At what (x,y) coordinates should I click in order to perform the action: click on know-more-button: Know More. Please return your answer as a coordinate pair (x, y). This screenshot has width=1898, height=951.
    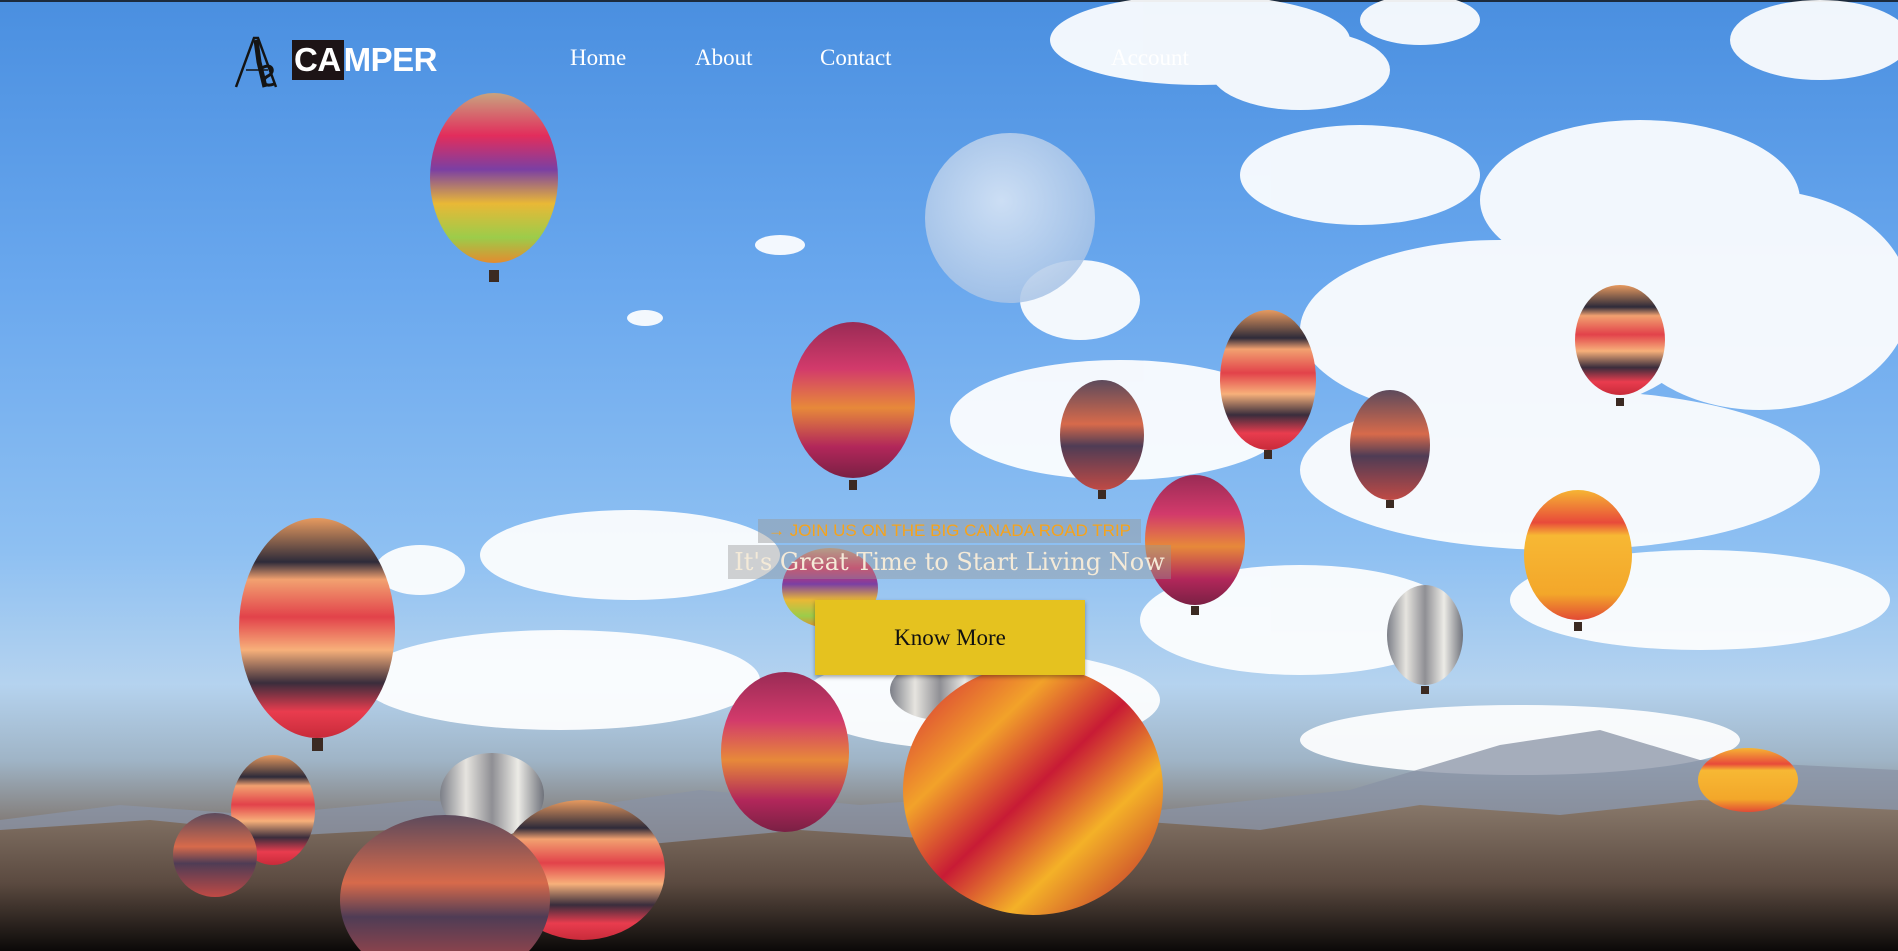
    Looking at the image, I should click on (950, 637).